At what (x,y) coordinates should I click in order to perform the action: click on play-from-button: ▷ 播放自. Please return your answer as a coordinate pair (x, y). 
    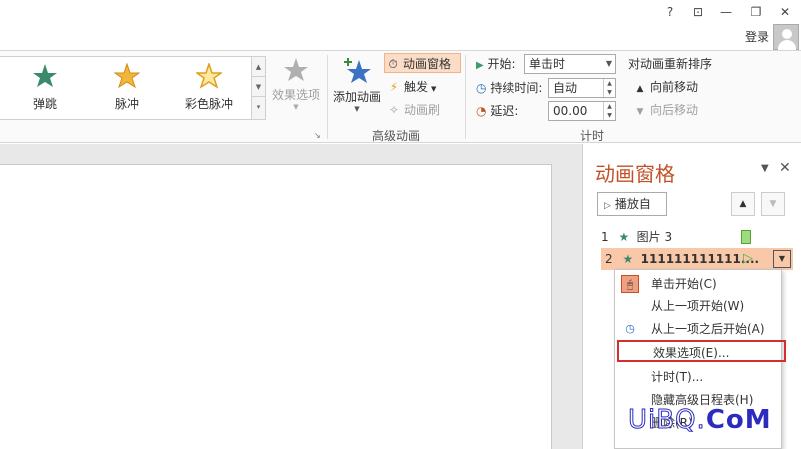
    Looking at the image, I should click on (632, 204).